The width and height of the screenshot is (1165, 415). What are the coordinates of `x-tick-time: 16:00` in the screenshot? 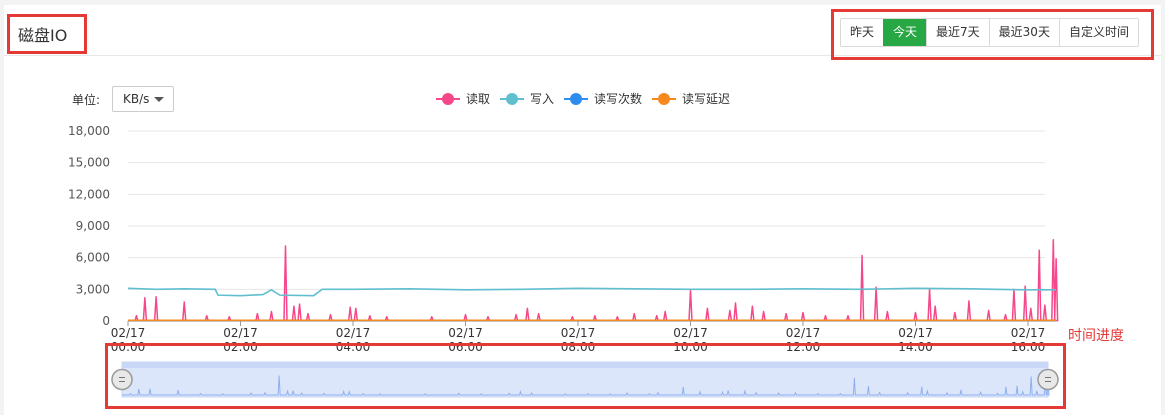 It's located at (1028, 347).